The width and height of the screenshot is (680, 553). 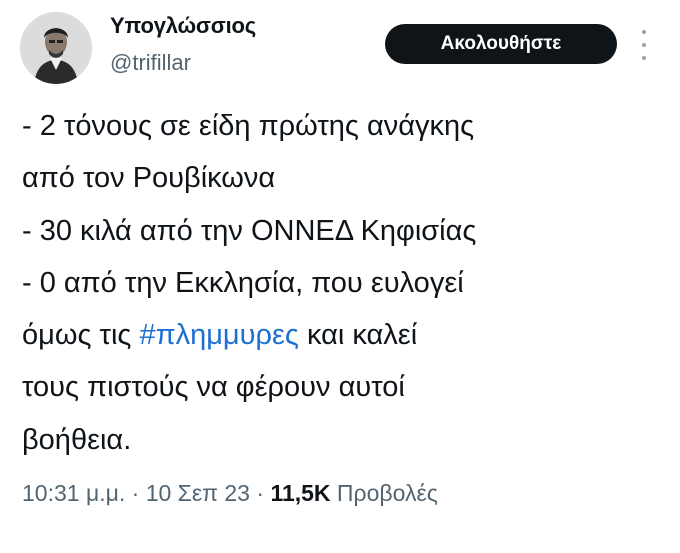 I want to click on tweet-meta: 10:31 μ.μ. · 10 Σεπ 23 · 11,5K Προβολές, so click(x=342, y=493).